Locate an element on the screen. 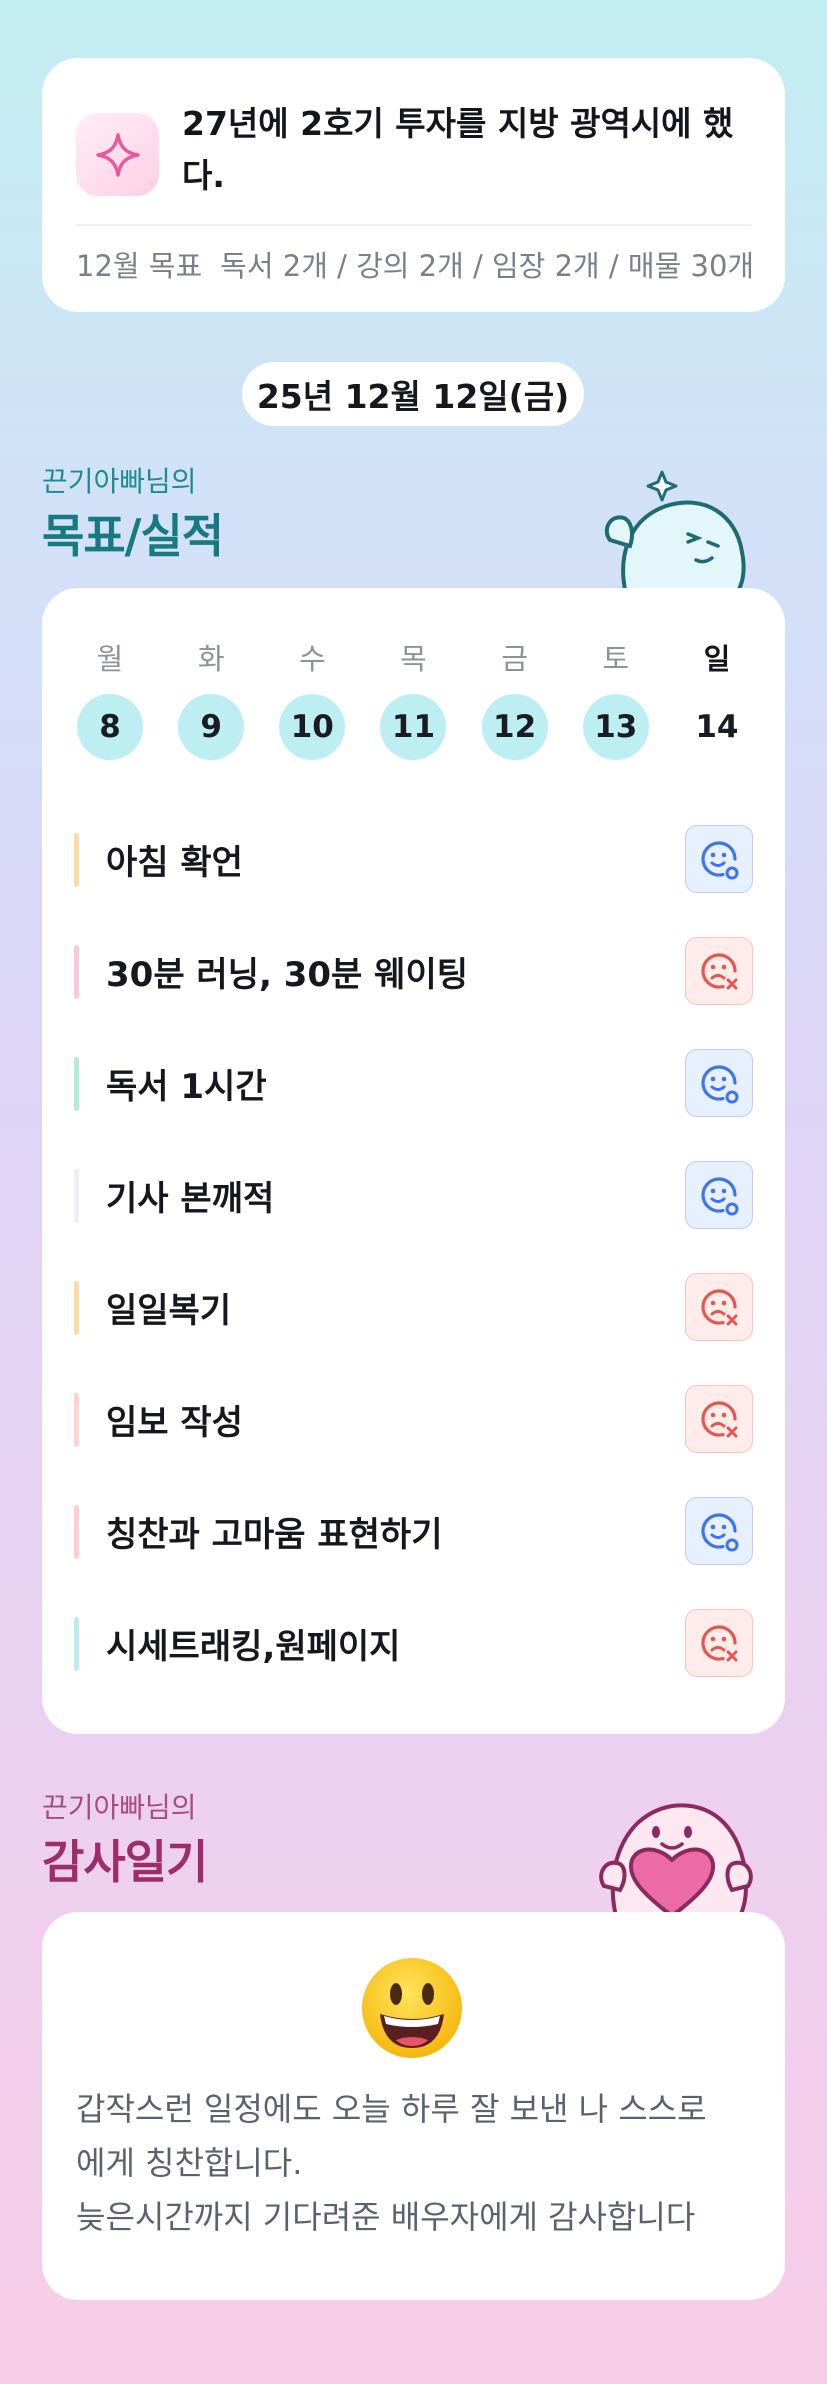  task-row: 독서 1시간 is located at coordinates (413, 1083).